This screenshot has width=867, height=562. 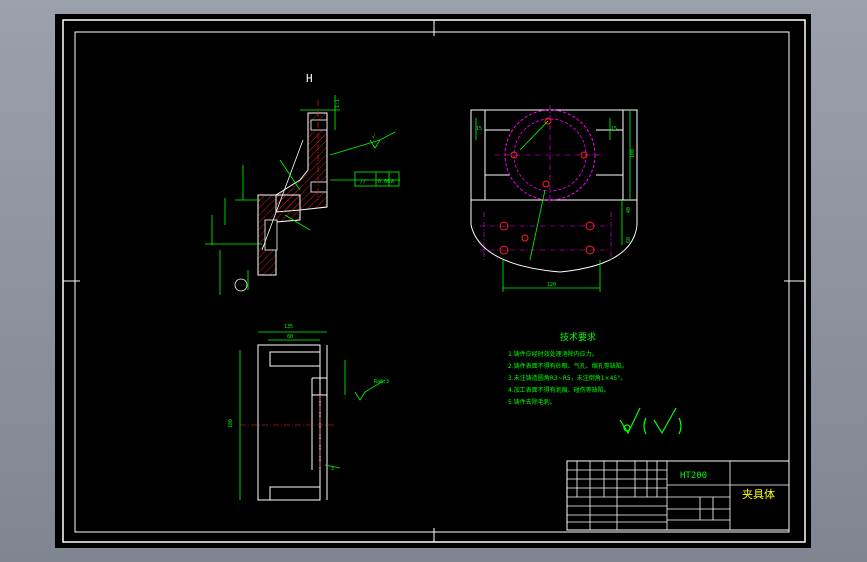 I want to click on svg-text: 0.06, so click(x=384, y=182).